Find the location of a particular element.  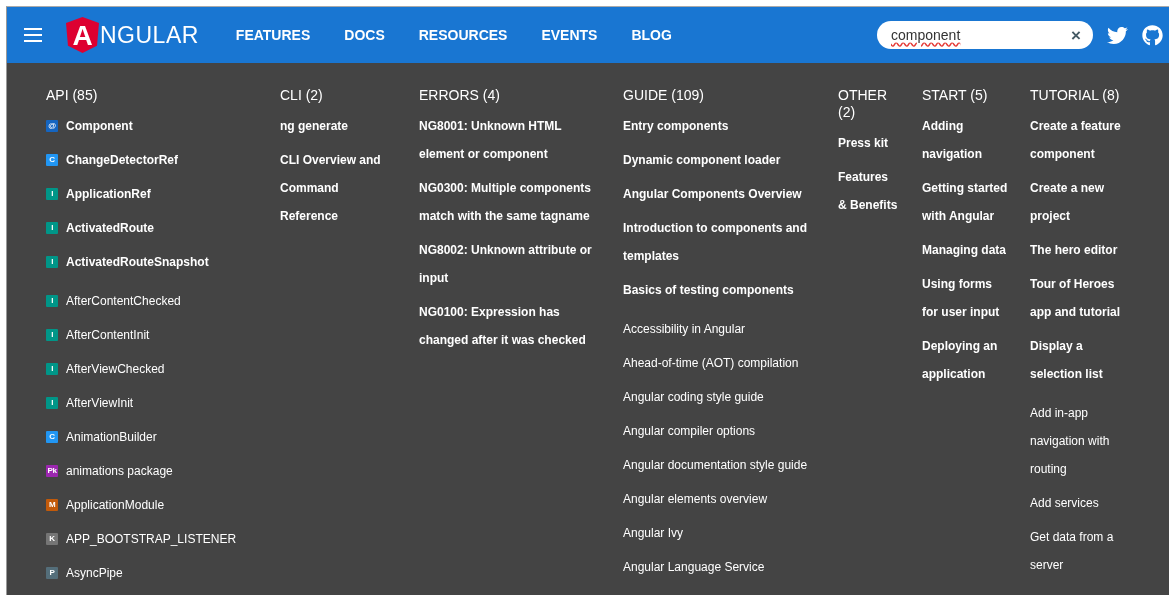

bird-icon is located at coordinates (1117, 35).